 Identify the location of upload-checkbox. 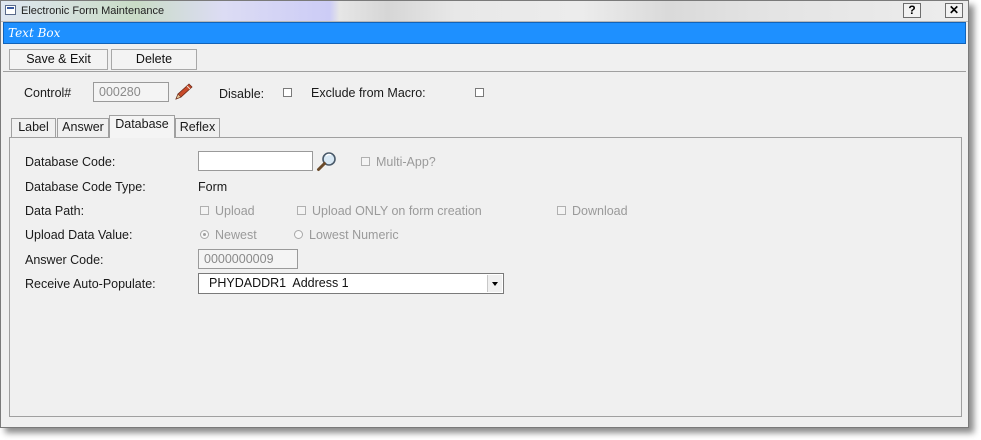
(204, 210).